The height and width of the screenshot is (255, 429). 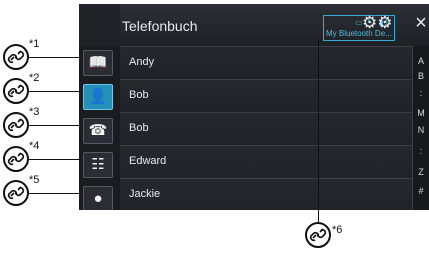 I want to click on contact-name: Edward, so click(x=148, y=161).